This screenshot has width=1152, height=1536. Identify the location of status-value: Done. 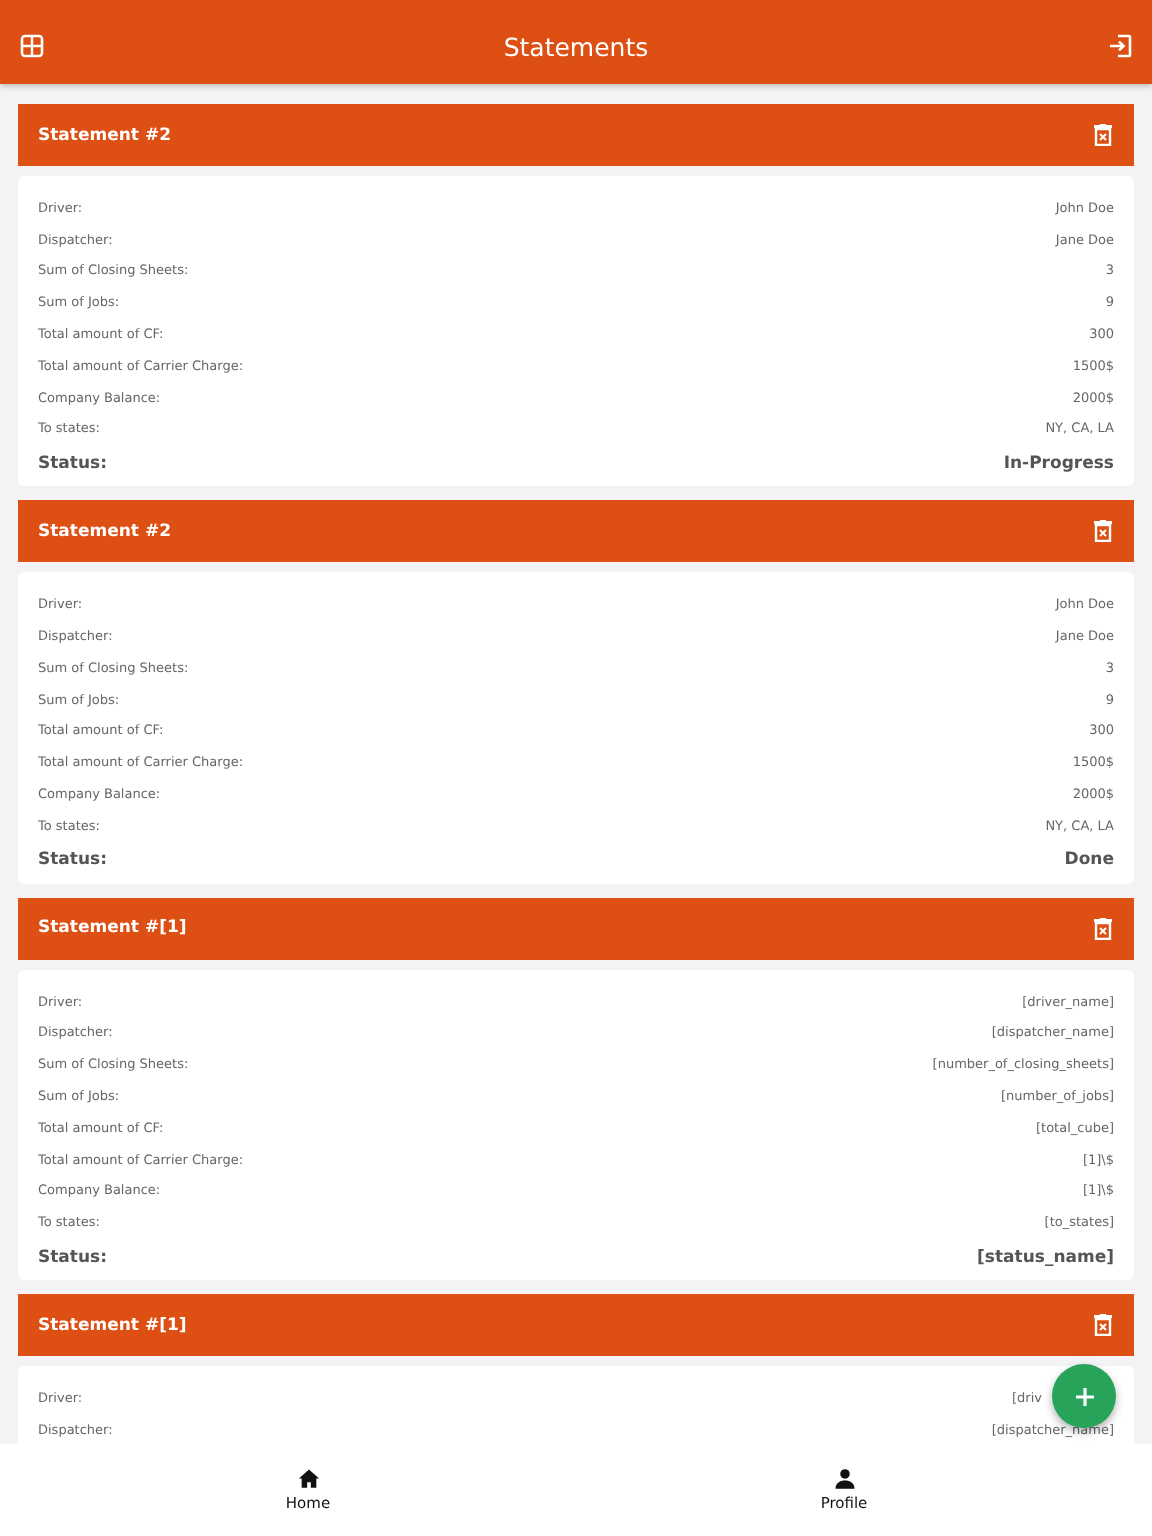
(1089, 860).